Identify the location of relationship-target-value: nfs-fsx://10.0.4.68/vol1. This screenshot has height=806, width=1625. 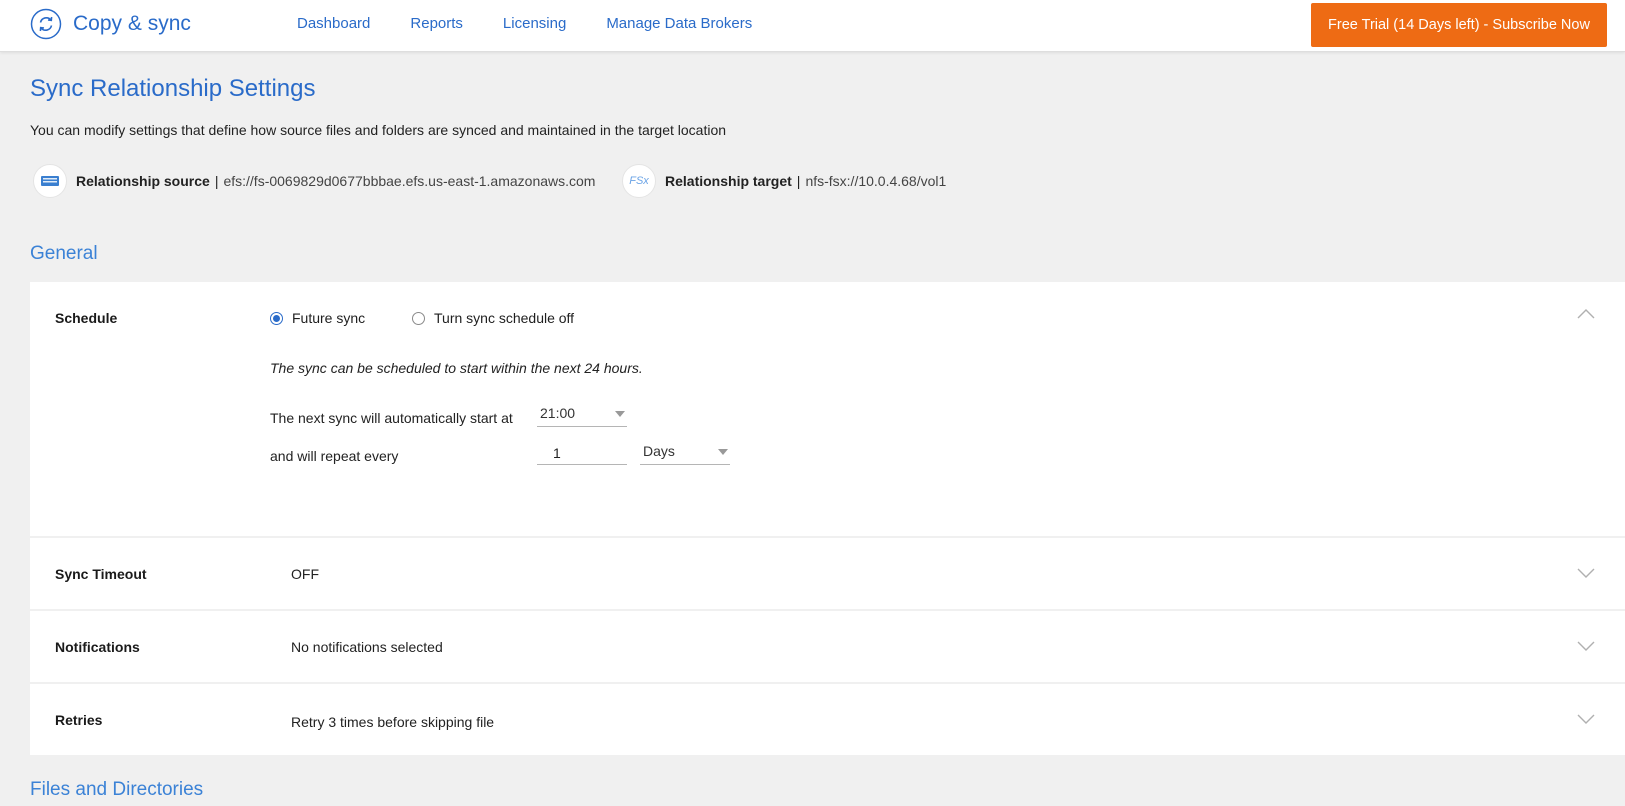
(876, 181).